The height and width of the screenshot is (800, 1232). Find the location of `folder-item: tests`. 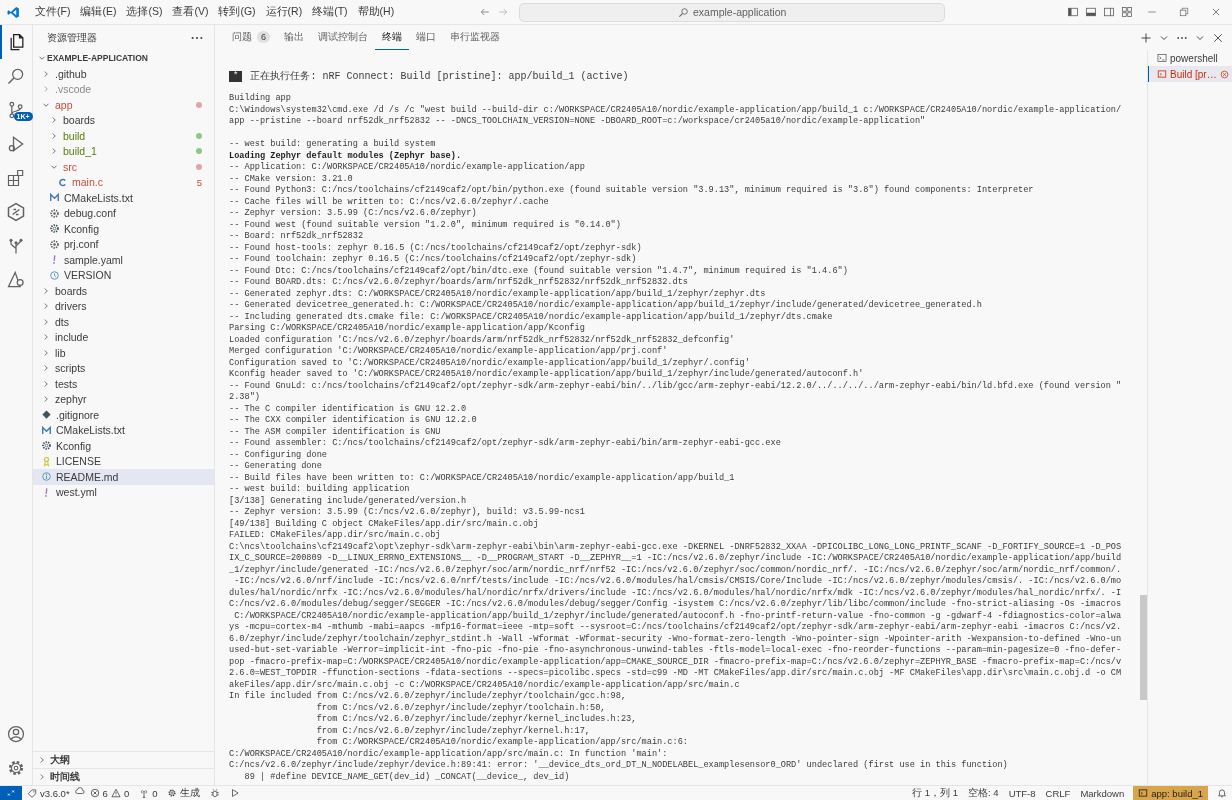

folder-item: tests is located at coordinates (123, 384).